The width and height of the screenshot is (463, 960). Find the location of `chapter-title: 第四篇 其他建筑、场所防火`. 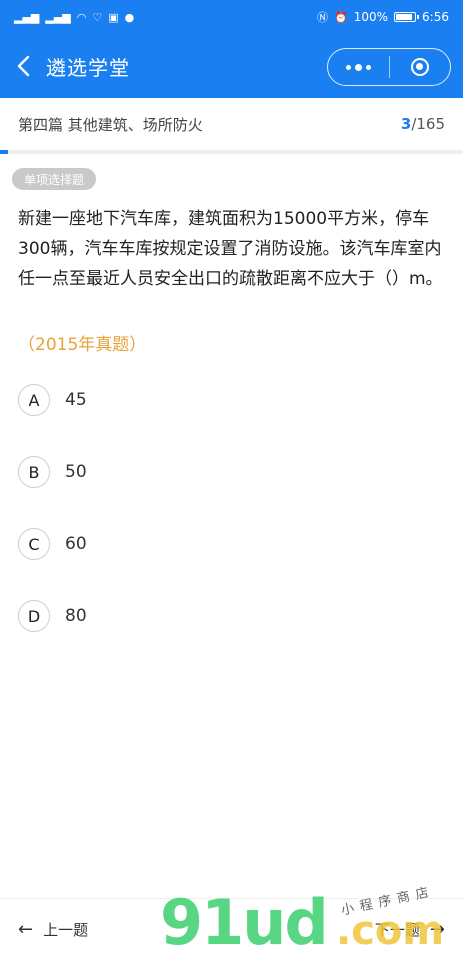

chapter-title: 第四篇 其他建筑、场所防火 is located at coordinates (110, 124).